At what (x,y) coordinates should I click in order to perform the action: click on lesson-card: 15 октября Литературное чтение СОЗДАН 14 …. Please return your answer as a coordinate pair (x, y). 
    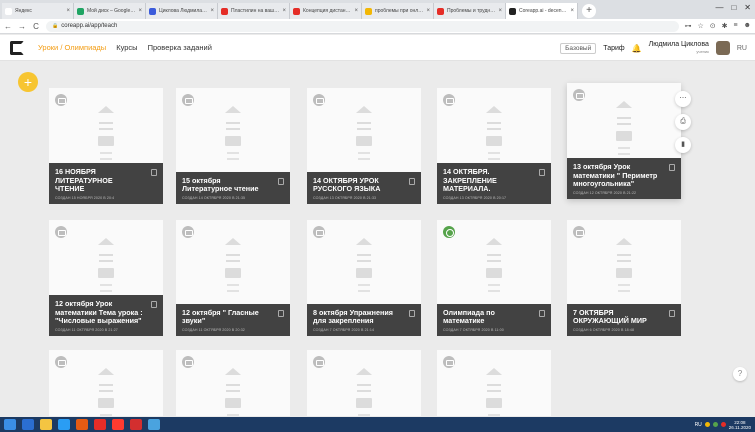
    Looking at the image, I should click on (233, 146).